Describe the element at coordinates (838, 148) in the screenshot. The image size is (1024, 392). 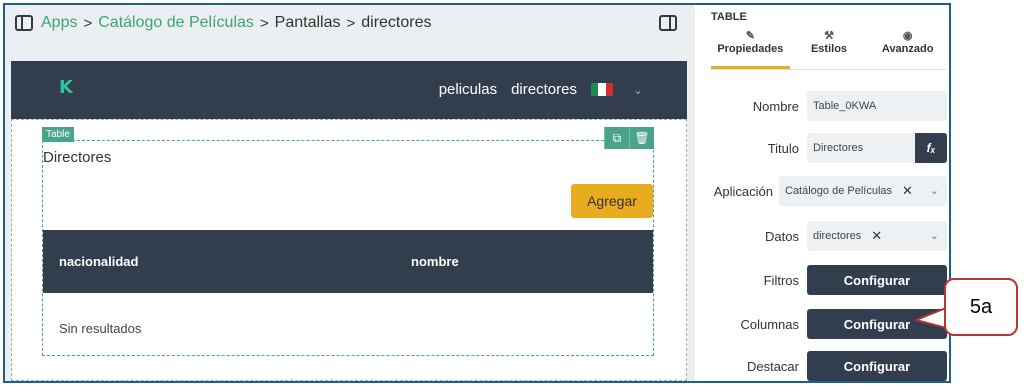
I see `titulo-value: Directores` at that location.